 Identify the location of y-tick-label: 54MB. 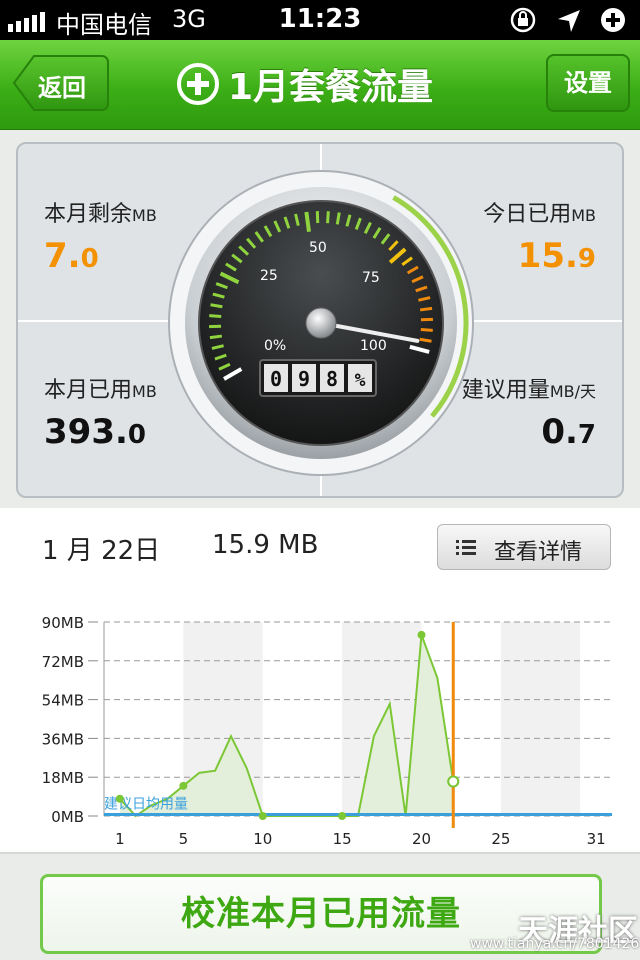
(63, 701).